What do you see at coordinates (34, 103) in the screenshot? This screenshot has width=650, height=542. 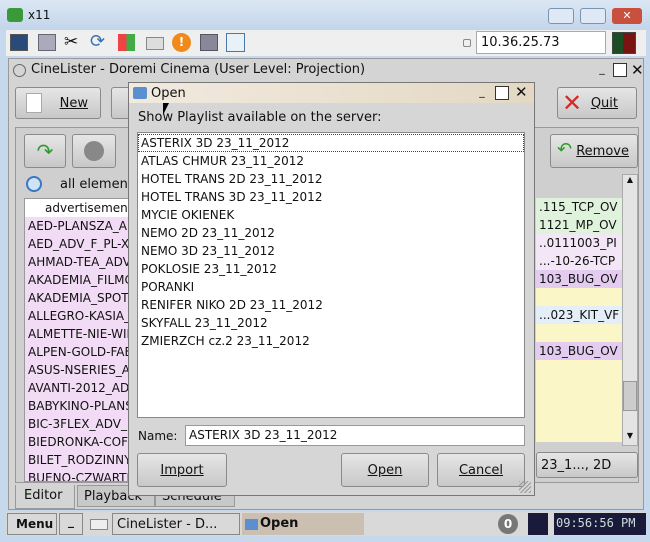 I see `file-icon` at bounding box center [34, 103].